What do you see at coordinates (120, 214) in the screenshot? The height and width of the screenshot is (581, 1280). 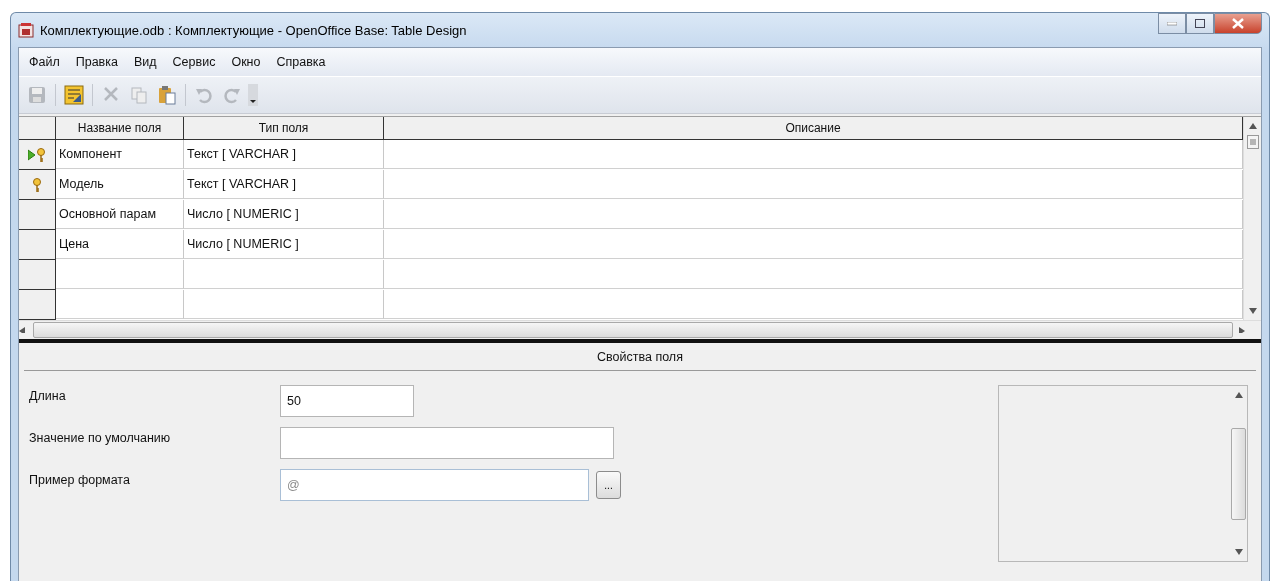 I see `table-cell: Основной парам` at bounding box center [120, 214].